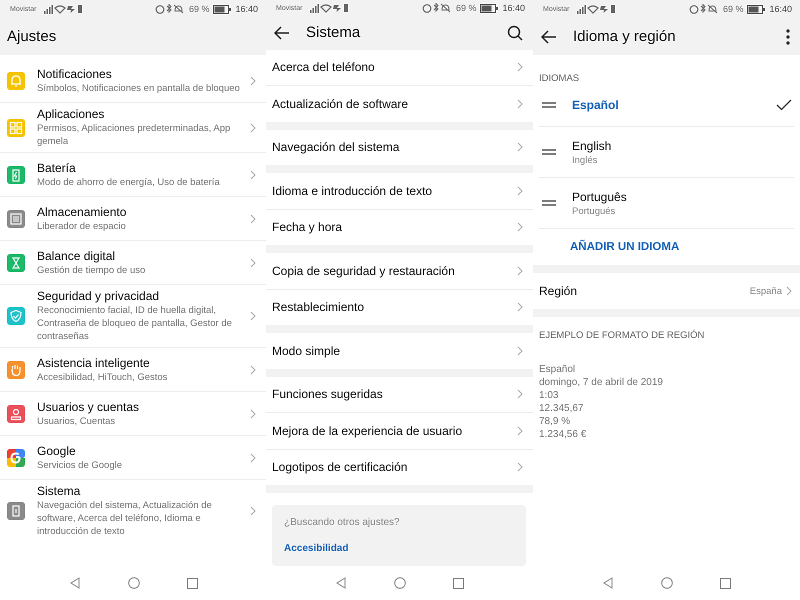  Describe the element at coordinates (563, 434) in the screenshot. I see `format-example-text: 1.234,56 €` at that location.